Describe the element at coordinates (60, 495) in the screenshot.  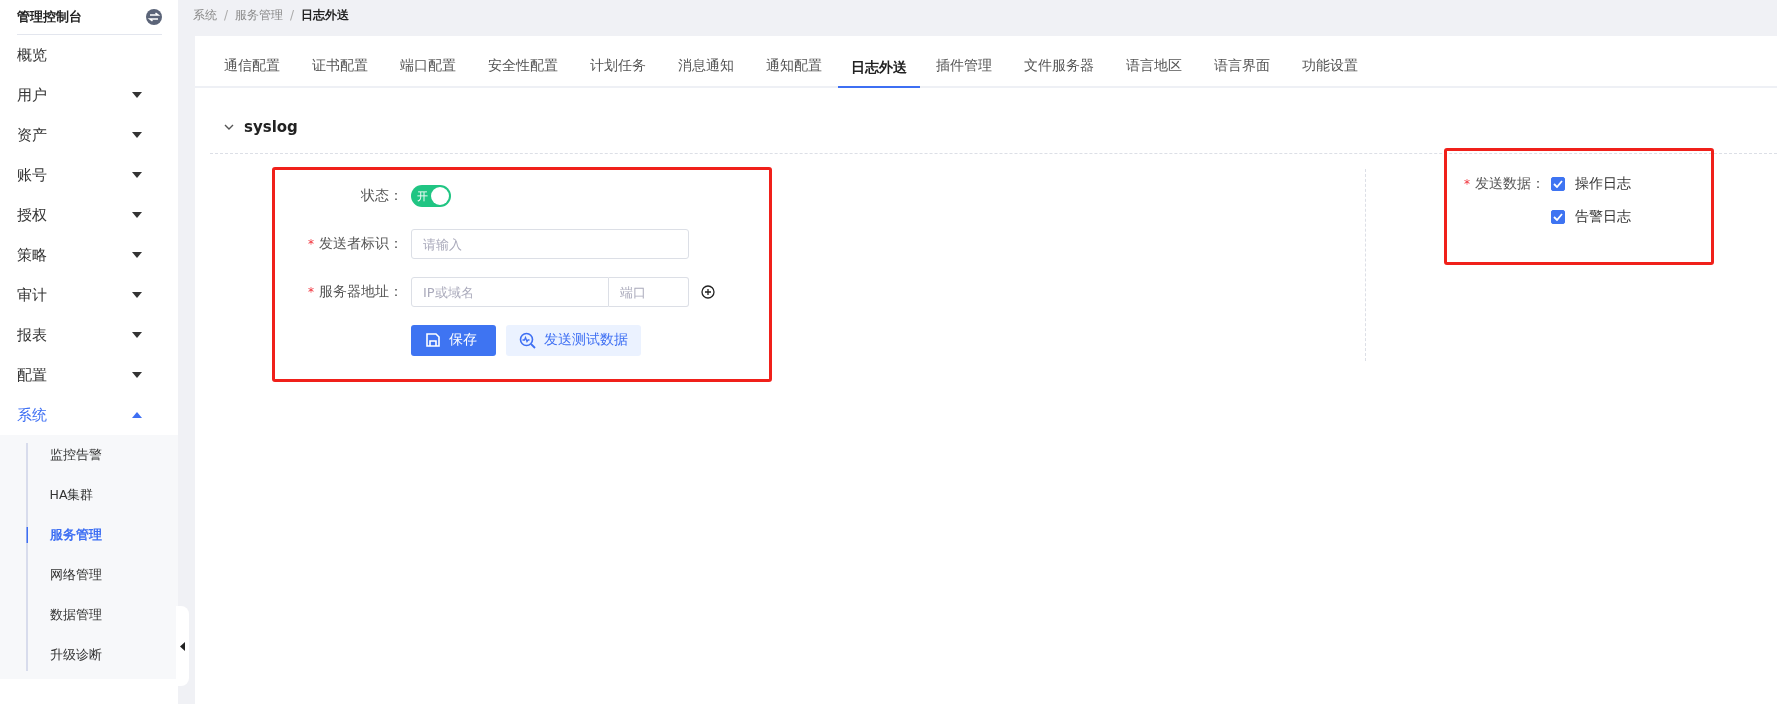
I see `submenu-item: HA集群` at that location.